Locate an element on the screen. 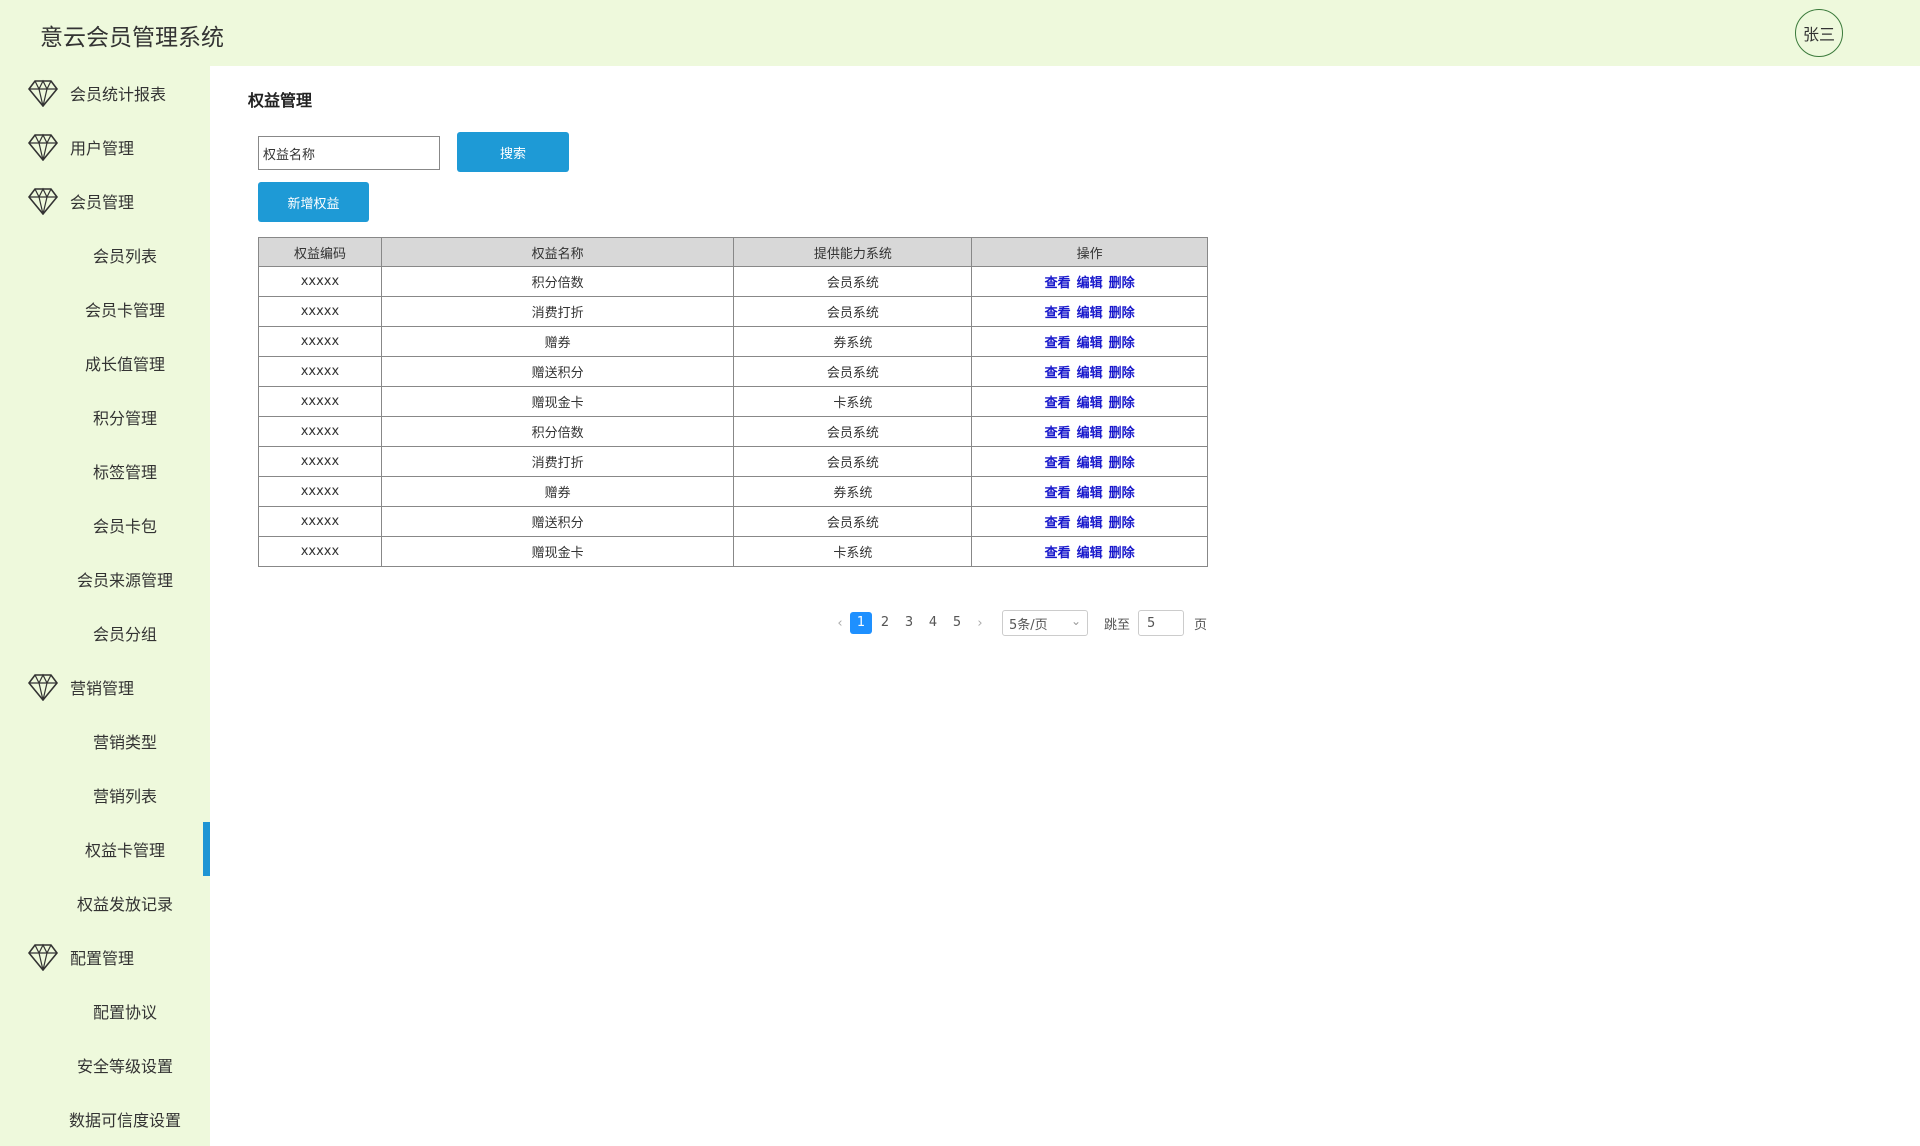 This screenshot has width=1920, height=1146. page-size-value: 5条/页 is located at coordinates (1028, 625).